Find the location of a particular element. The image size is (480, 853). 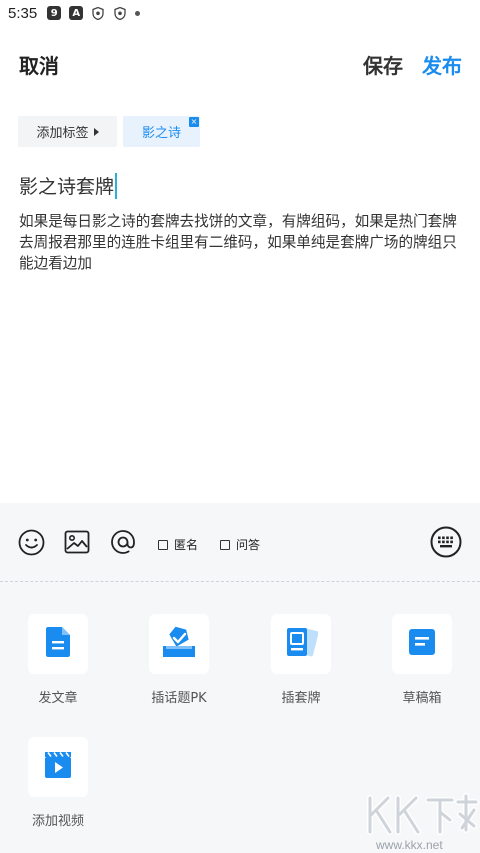

app-badge-icon: 9 is located at coordinates (54, 13).